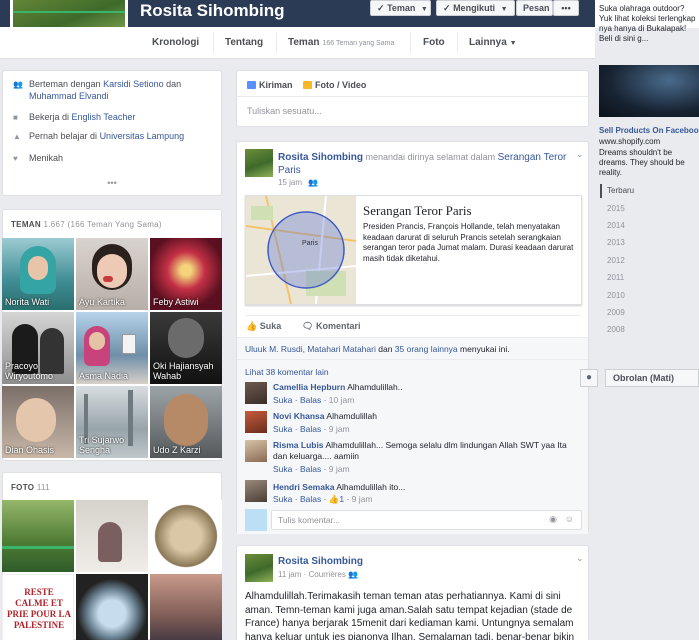 This screenshot has height=640, width=699. What do you see at coordinates (303, 487) in the screenshot?
I see `commenter-name: Hendri Semaka` at bounding box center [303, 487].